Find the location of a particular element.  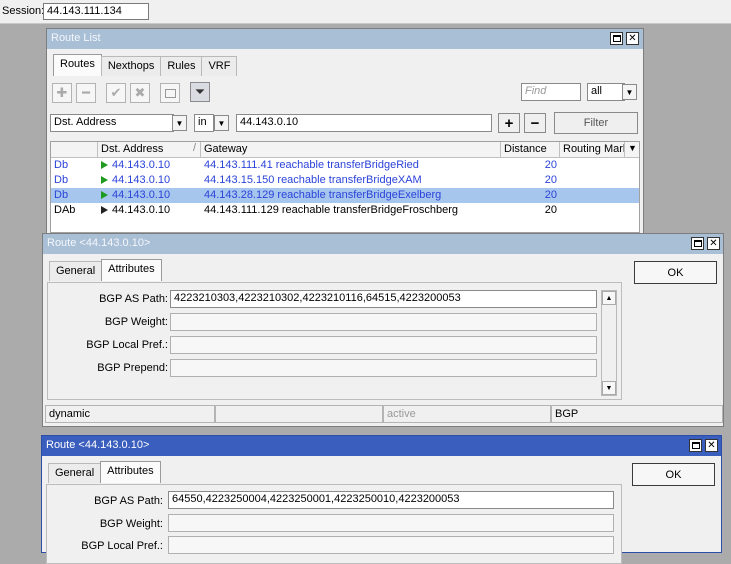

remove-filter-button: − is located at coordinates (535, 123).